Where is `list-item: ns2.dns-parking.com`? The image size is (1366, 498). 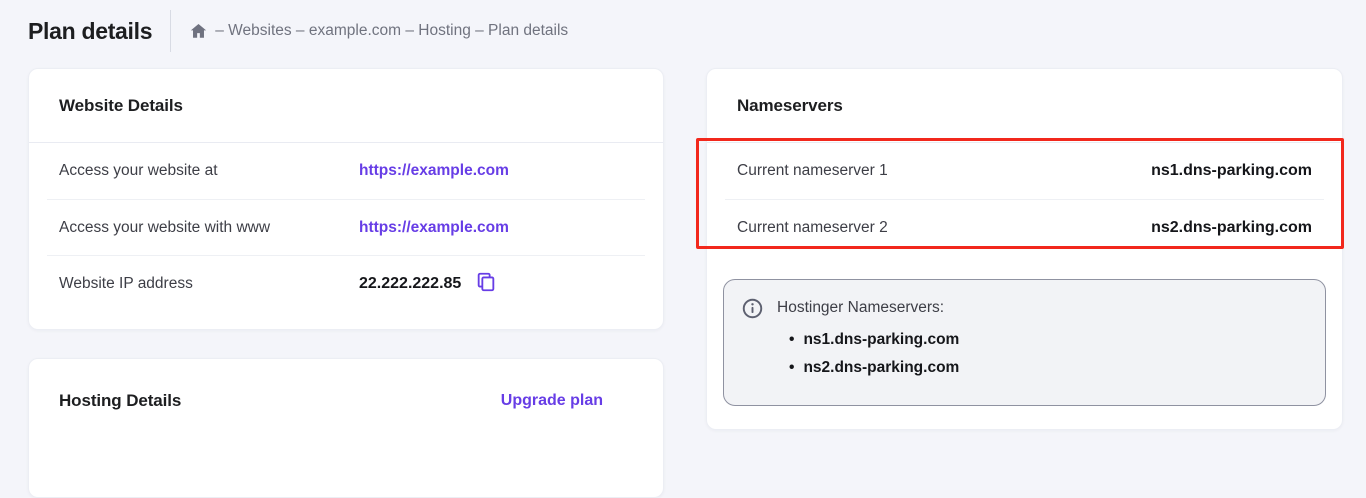
list-item: ns2.dns-parking.com is located at coordinates (874, 368).